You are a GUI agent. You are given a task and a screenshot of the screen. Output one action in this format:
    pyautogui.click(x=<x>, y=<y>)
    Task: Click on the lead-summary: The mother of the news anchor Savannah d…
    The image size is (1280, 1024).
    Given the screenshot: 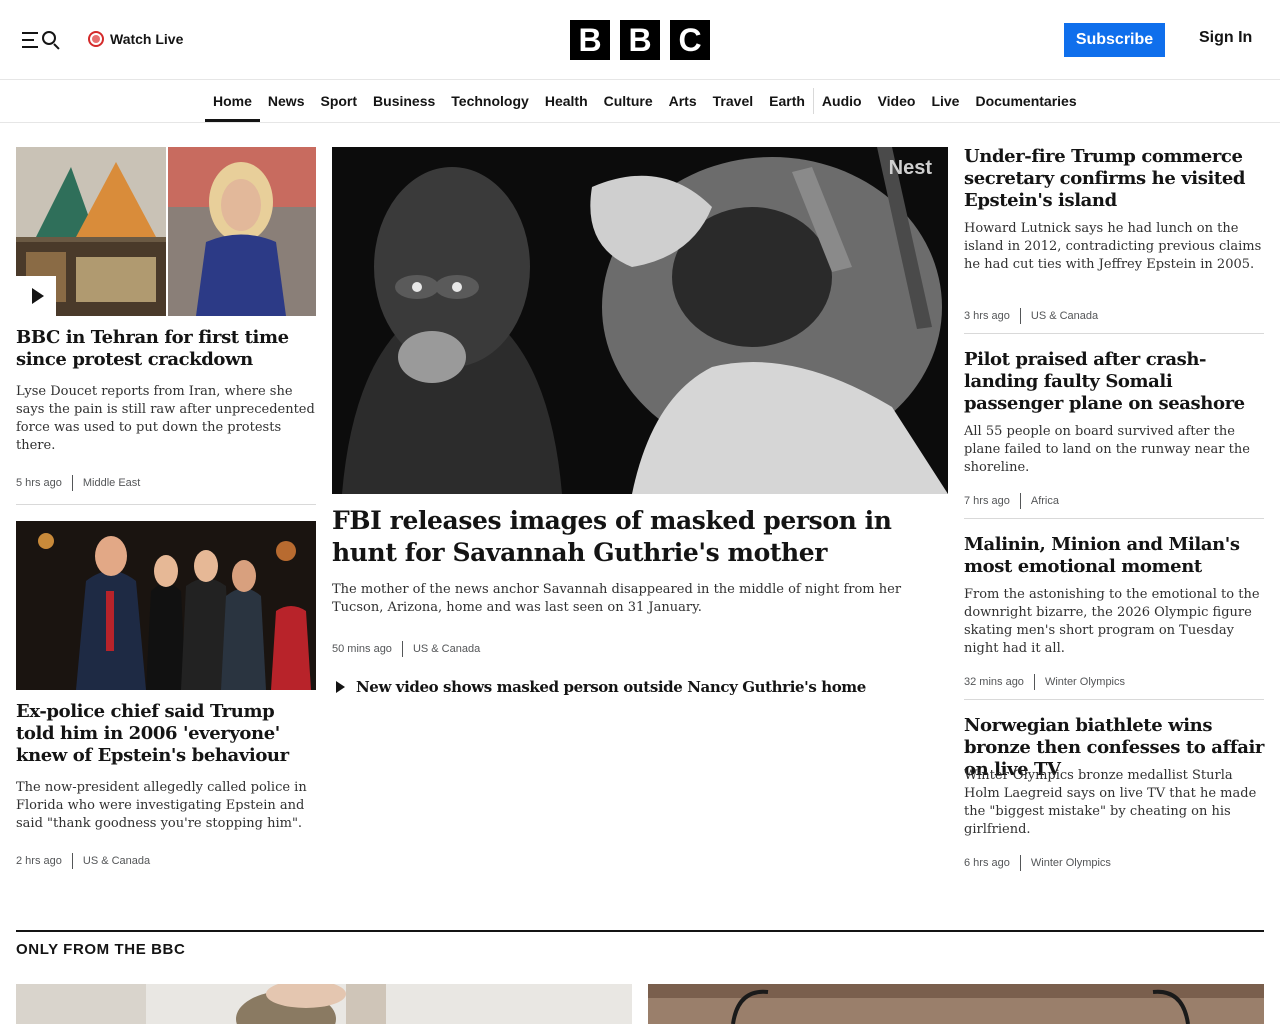 What is the action you would take?
    pyautogui.click(x=617, y=598)
    